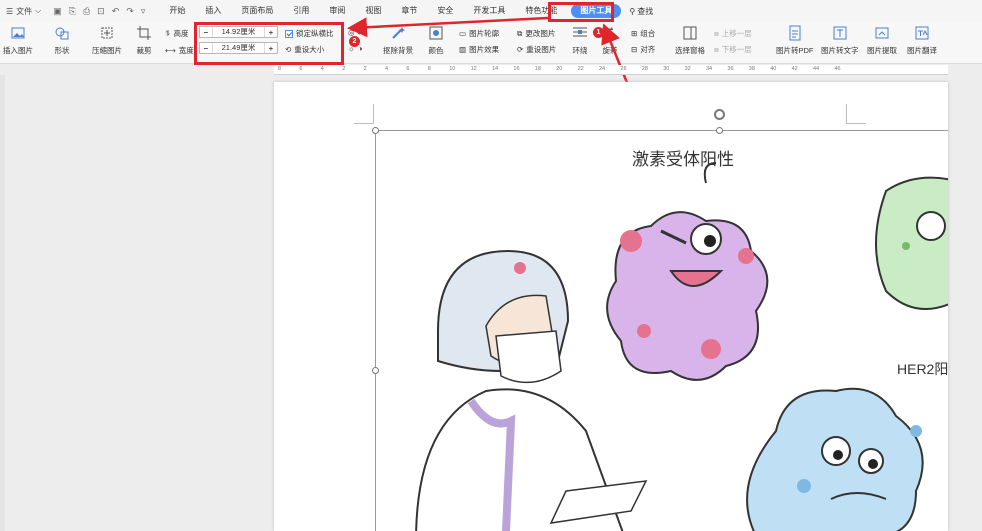 The height and width of the screenshot is (531, 982). I want to click on group-button: ⊞ 组合, so click(643, 33).